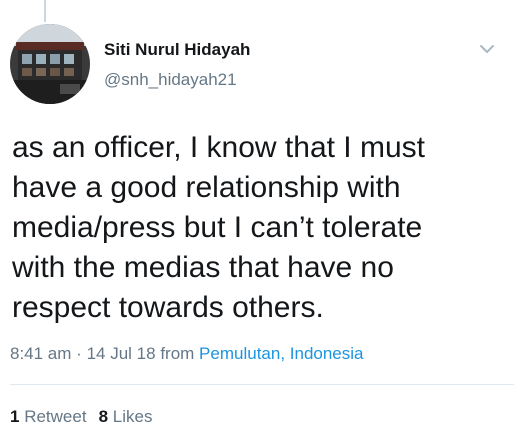  I want to click on retweet-label: Retweet, so click(55, 416).